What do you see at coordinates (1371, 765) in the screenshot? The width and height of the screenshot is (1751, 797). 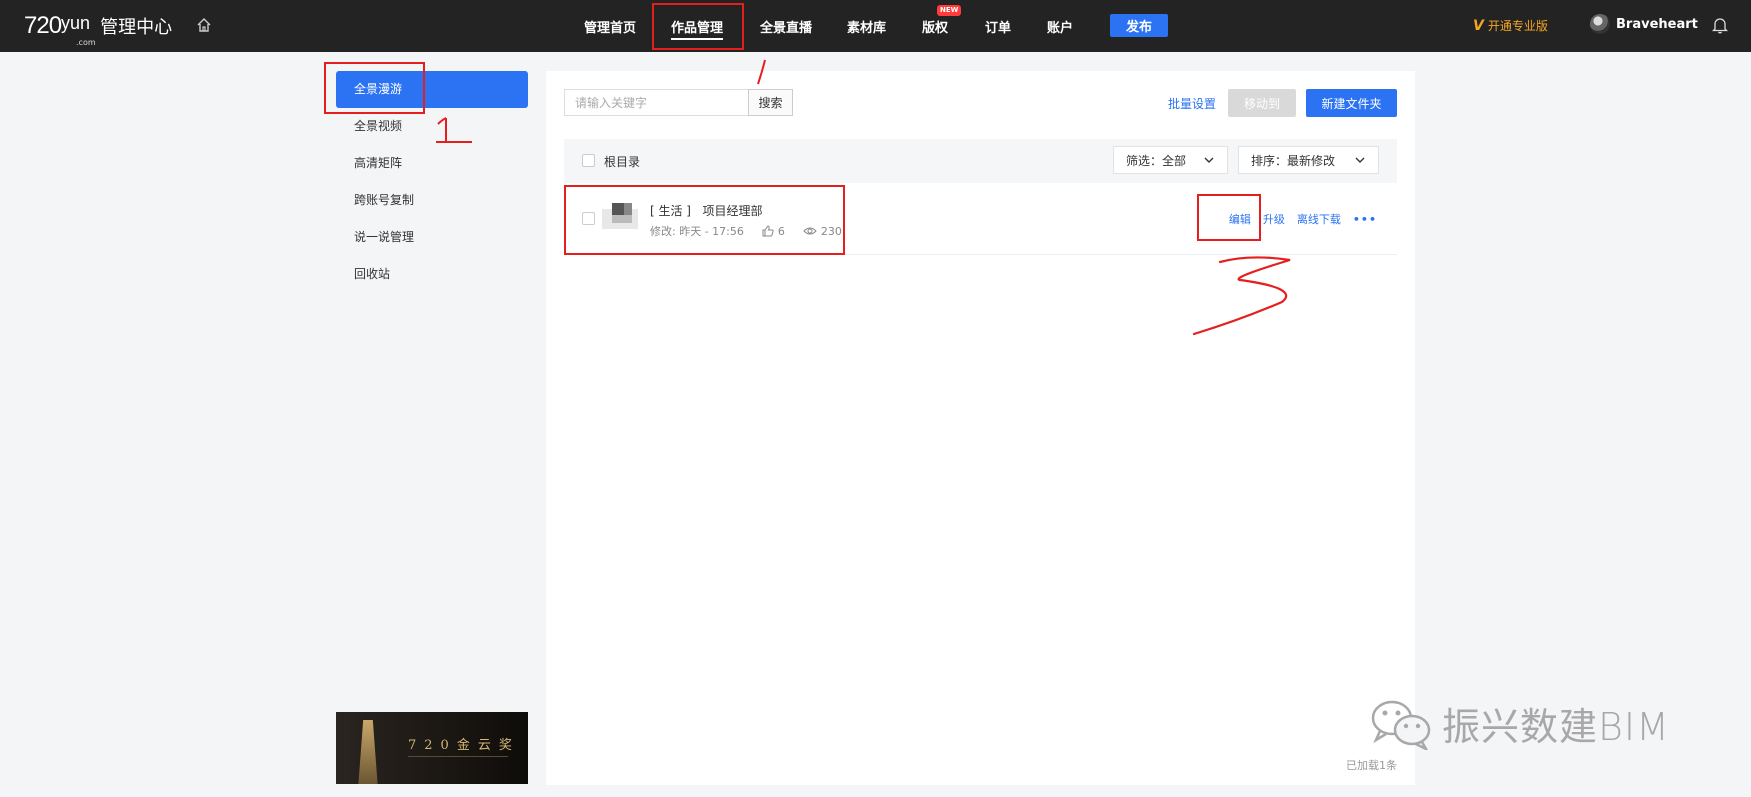 I see `loaded-count: 已加载1条` at bounding box center [1371, 765].